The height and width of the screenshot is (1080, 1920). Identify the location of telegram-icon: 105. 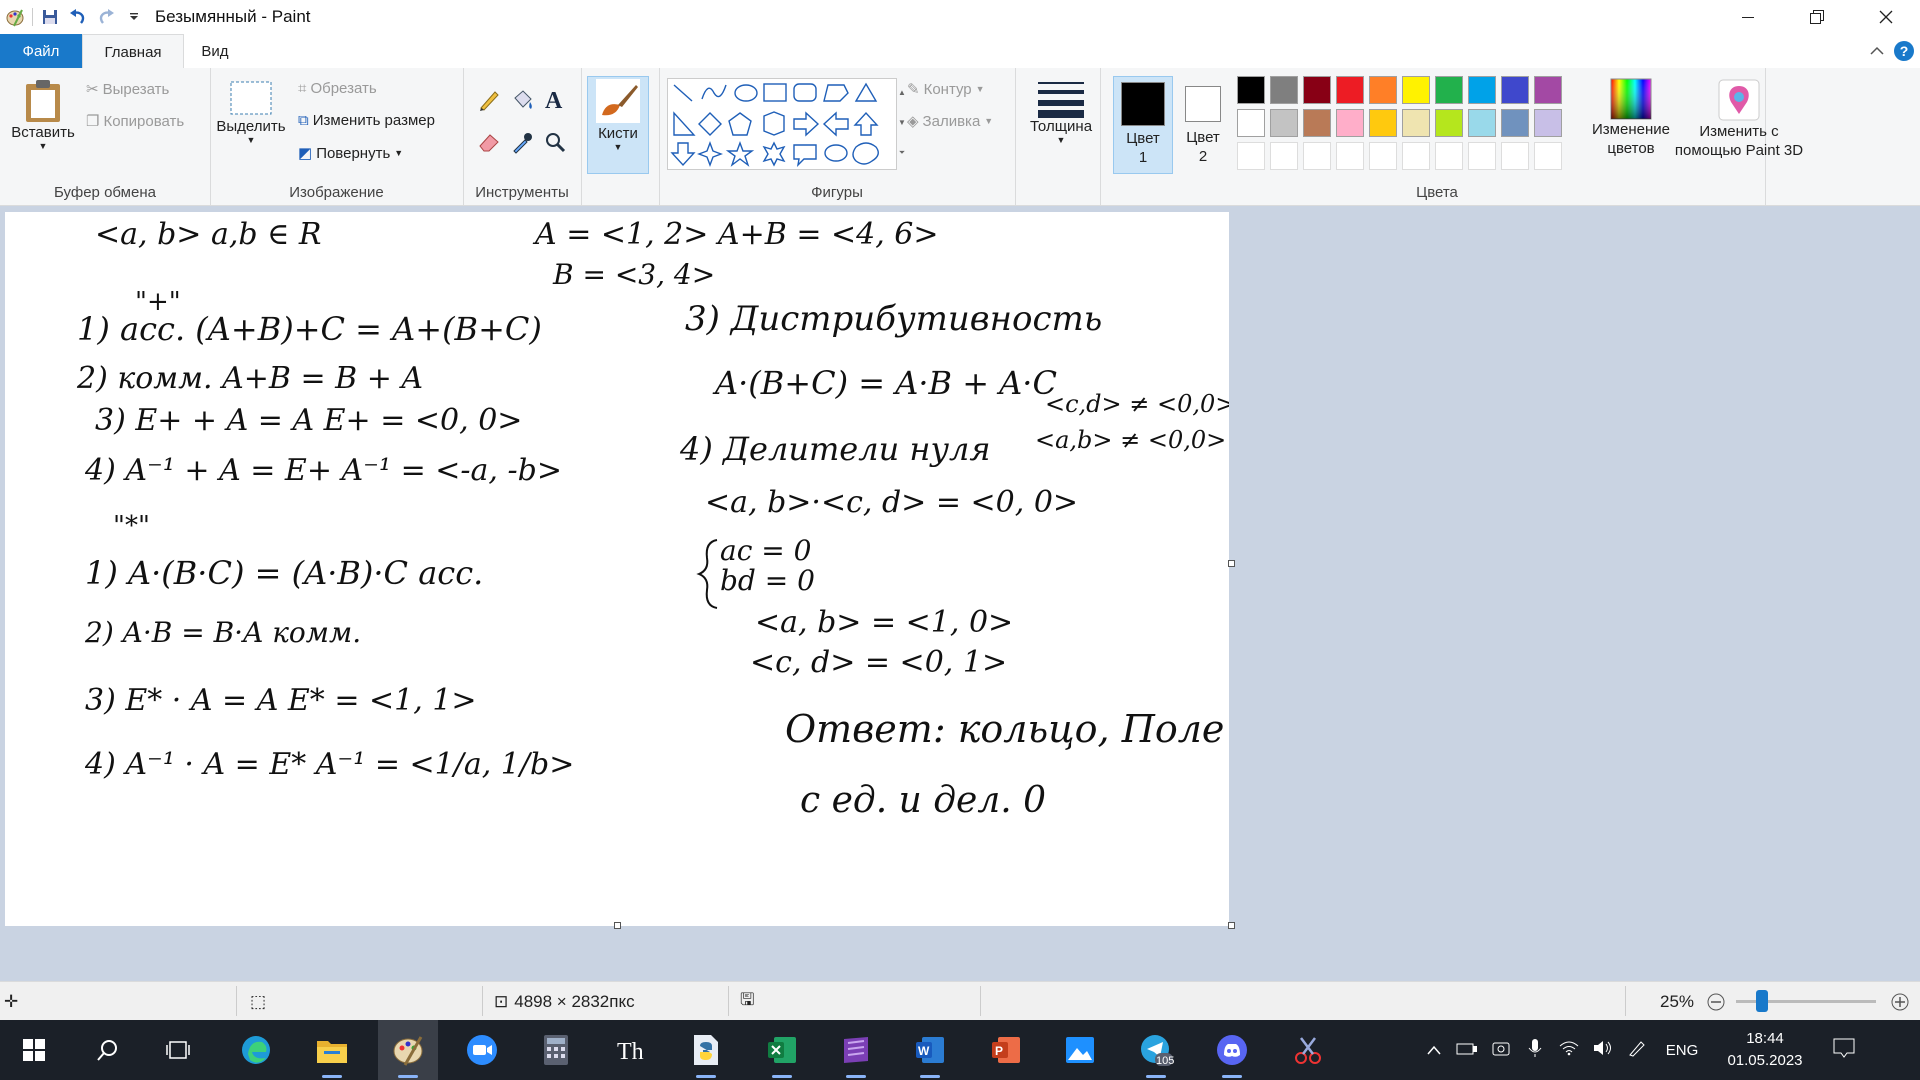
(1156, 1050).